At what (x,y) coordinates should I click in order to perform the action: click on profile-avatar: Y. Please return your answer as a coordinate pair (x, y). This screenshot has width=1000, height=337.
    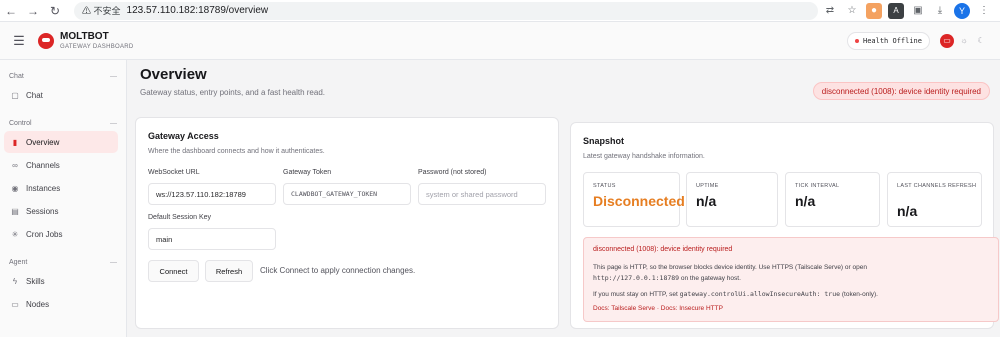
    Looking at the image, I should click on (962, 10).